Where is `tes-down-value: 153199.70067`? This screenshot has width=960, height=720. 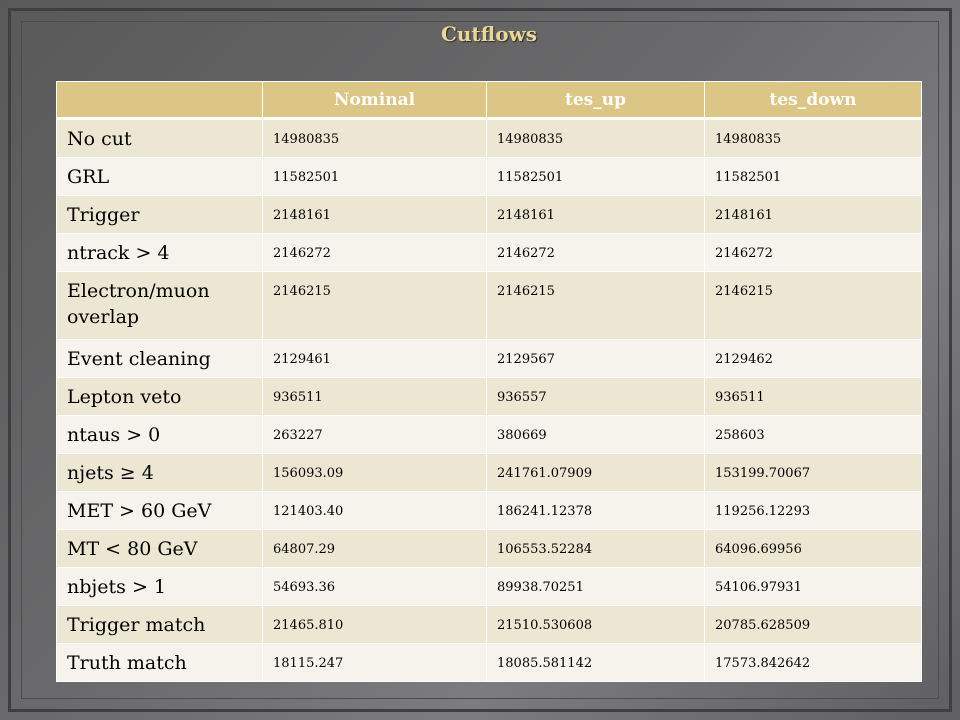 tes-down-value: 153199.70067 is located at coordinates (813, 472).